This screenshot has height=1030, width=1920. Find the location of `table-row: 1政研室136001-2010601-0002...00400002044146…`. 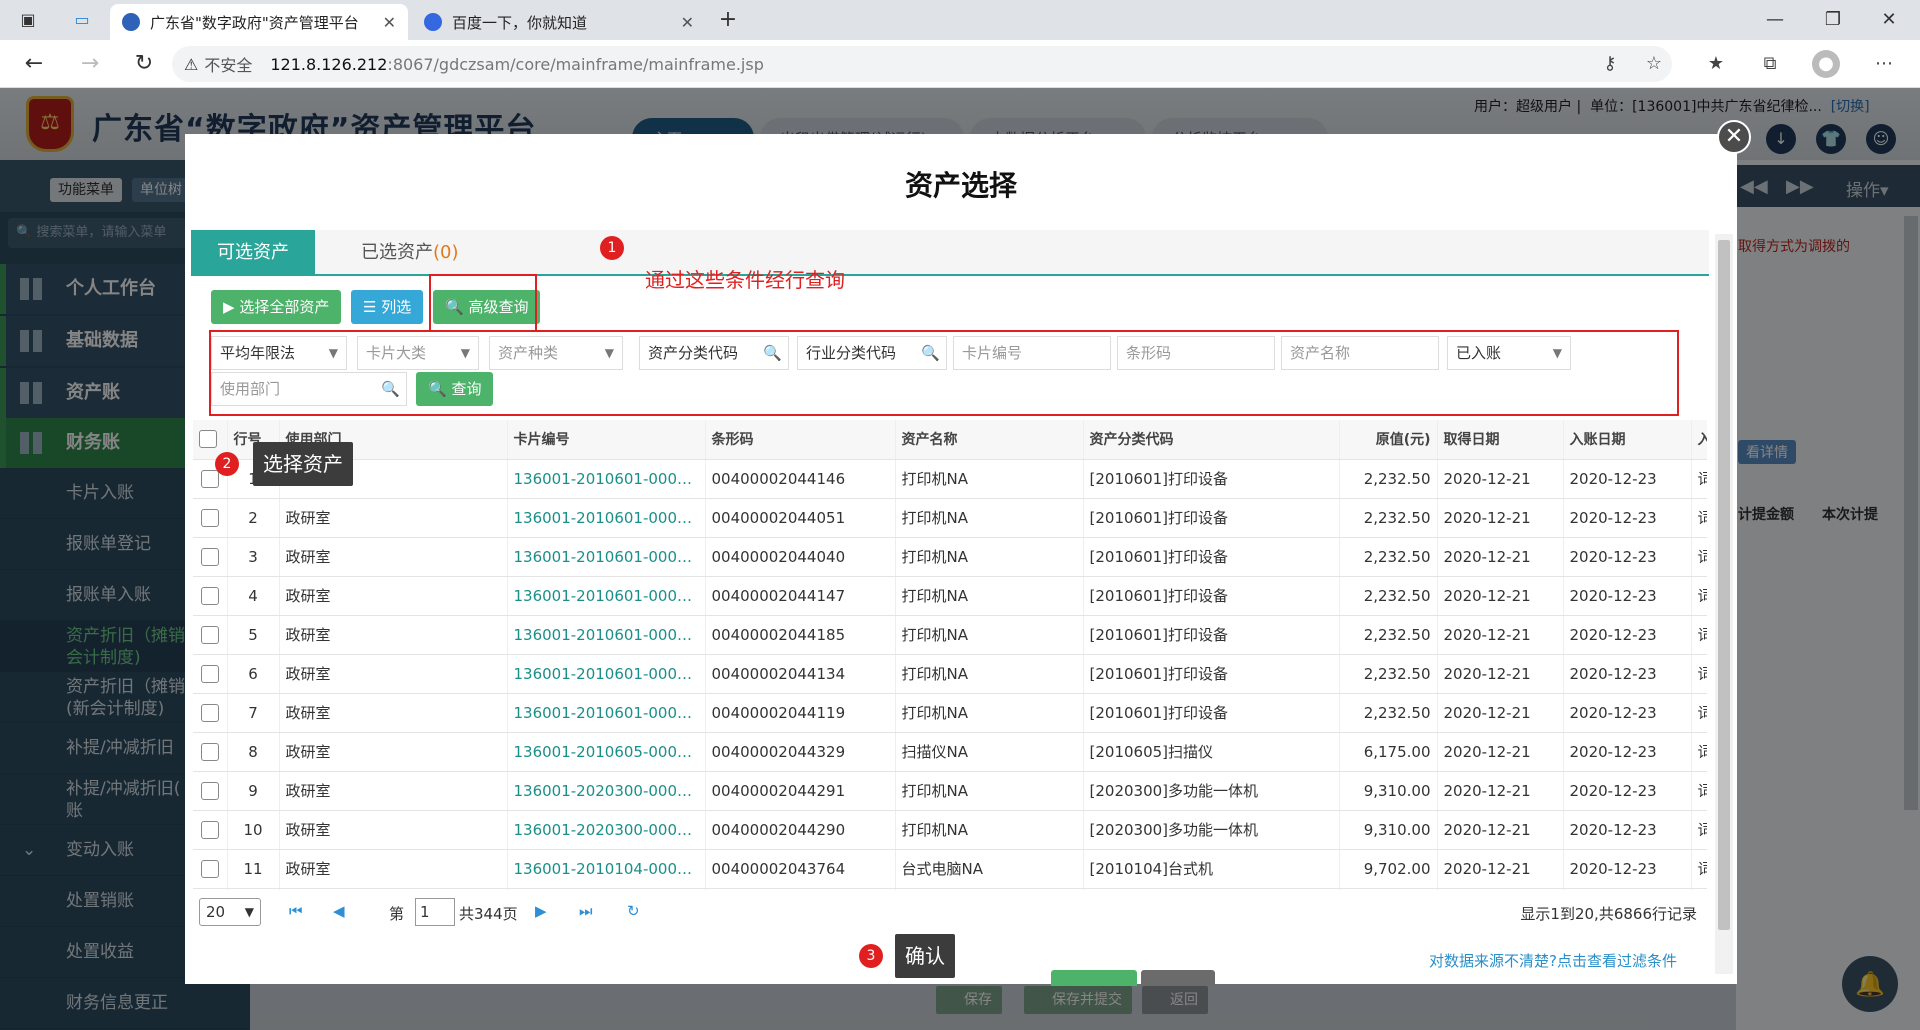

table-row: 1政研室136001-2010601-0002...00400002044146… is located at coordinates (950, 479).